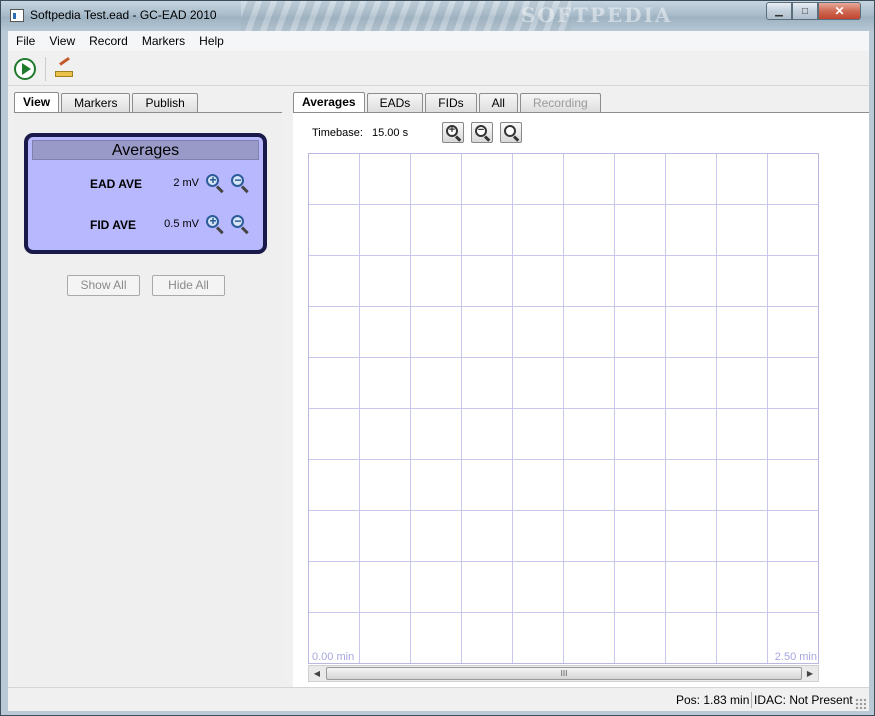 The width and height of the screenshot is (875, 716). What do you see at coordinates (511, 132) in the screenshot?
I see `timebase-zoom-fit-button` at bounding box center [511, 132].